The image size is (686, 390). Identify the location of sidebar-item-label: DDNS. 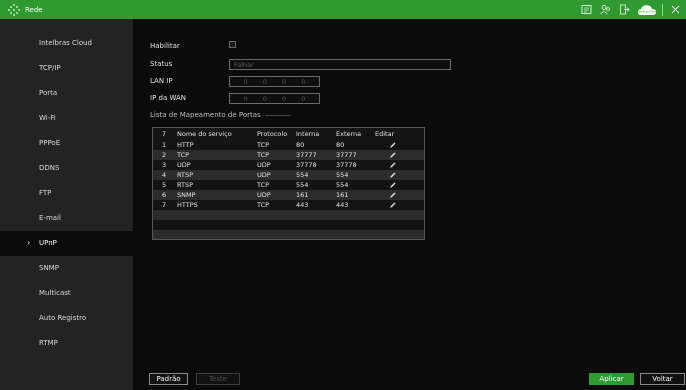
(49, 168).